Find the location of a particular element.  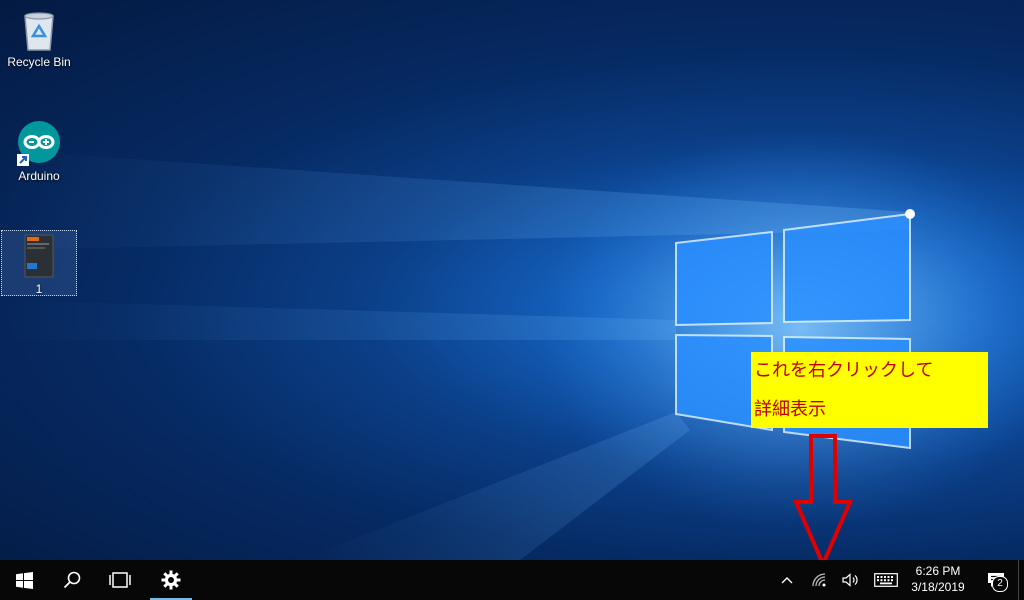

taskbar: 6:26 PM 3/18/2019 is located at coordinates (512, 580).